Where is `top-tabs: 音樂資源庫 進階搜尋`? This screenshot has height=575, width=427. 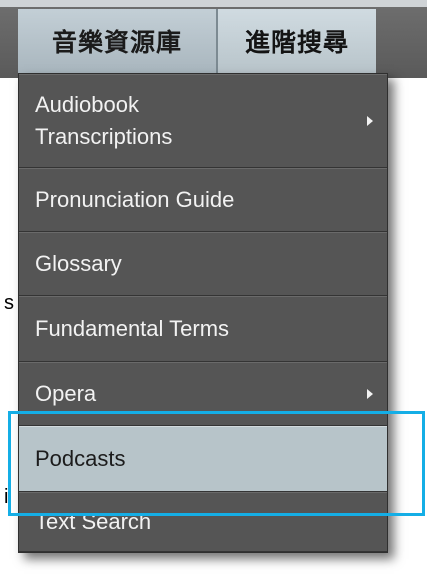
top-tabs: 音樂資源庫 進階搜尋 is located at coordinates (197, 41).